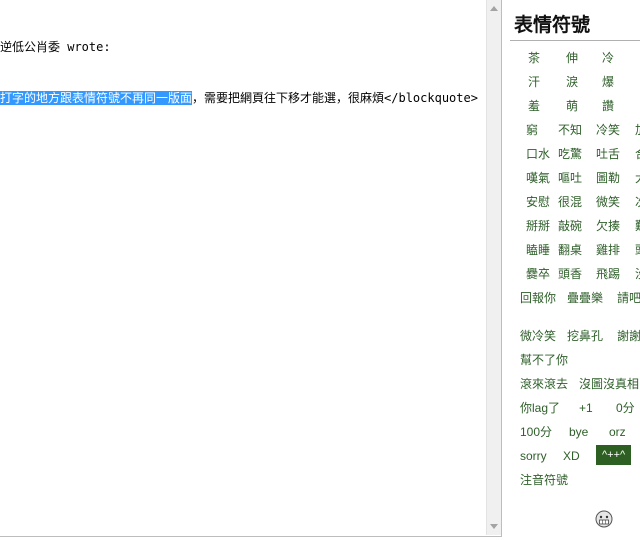 This screenshot has width=640, height=540. Describe the element at coordinates (637, 202) in the screenshot. I see `smiley-item: 次` at that location.